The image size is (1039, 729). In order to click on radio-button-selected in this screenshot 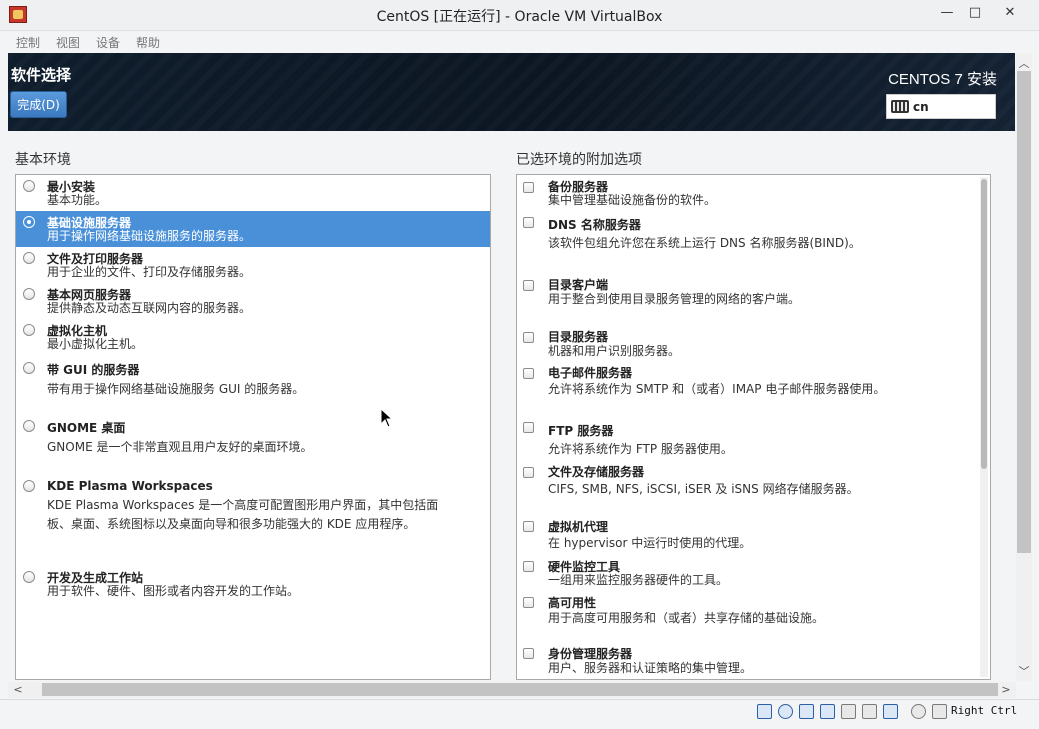, I will do `click(29, 222)`.